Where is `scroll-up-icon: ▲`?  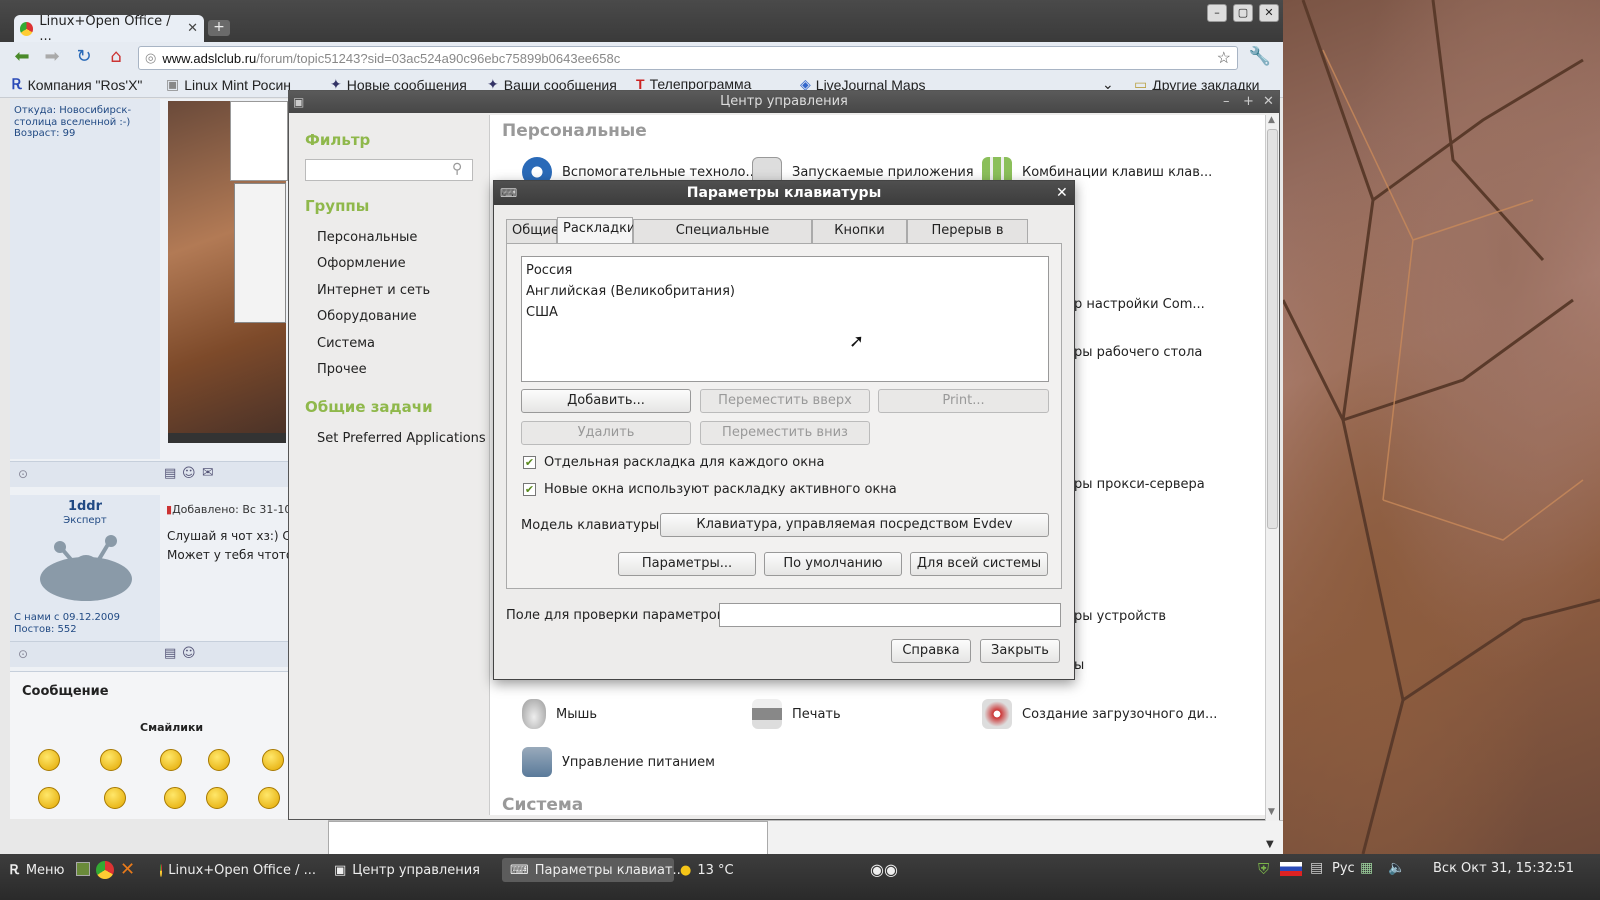
scroll-up-icon: ▲ is located at coordinates (1271, 120).